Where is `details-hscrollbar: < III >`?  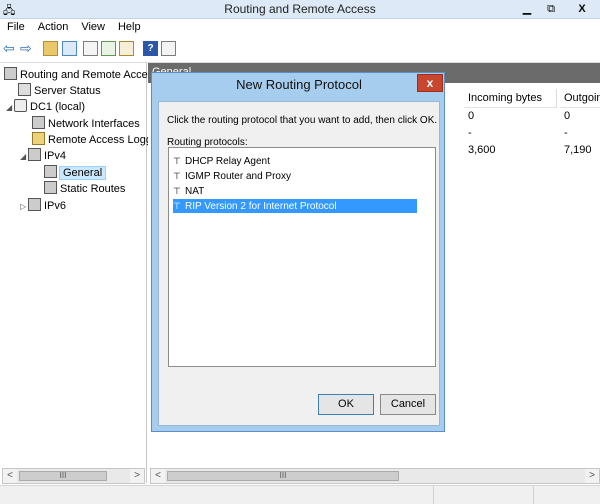 details-hscrollbar: < III > is located at coordinates (375, 476).